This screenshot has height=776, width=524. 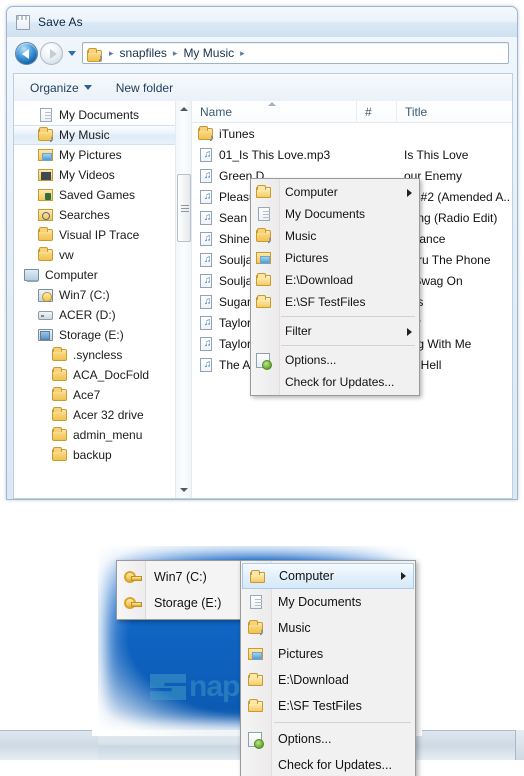 I want to click on menu-item-filter: Filter, so click(x=335, y=331).